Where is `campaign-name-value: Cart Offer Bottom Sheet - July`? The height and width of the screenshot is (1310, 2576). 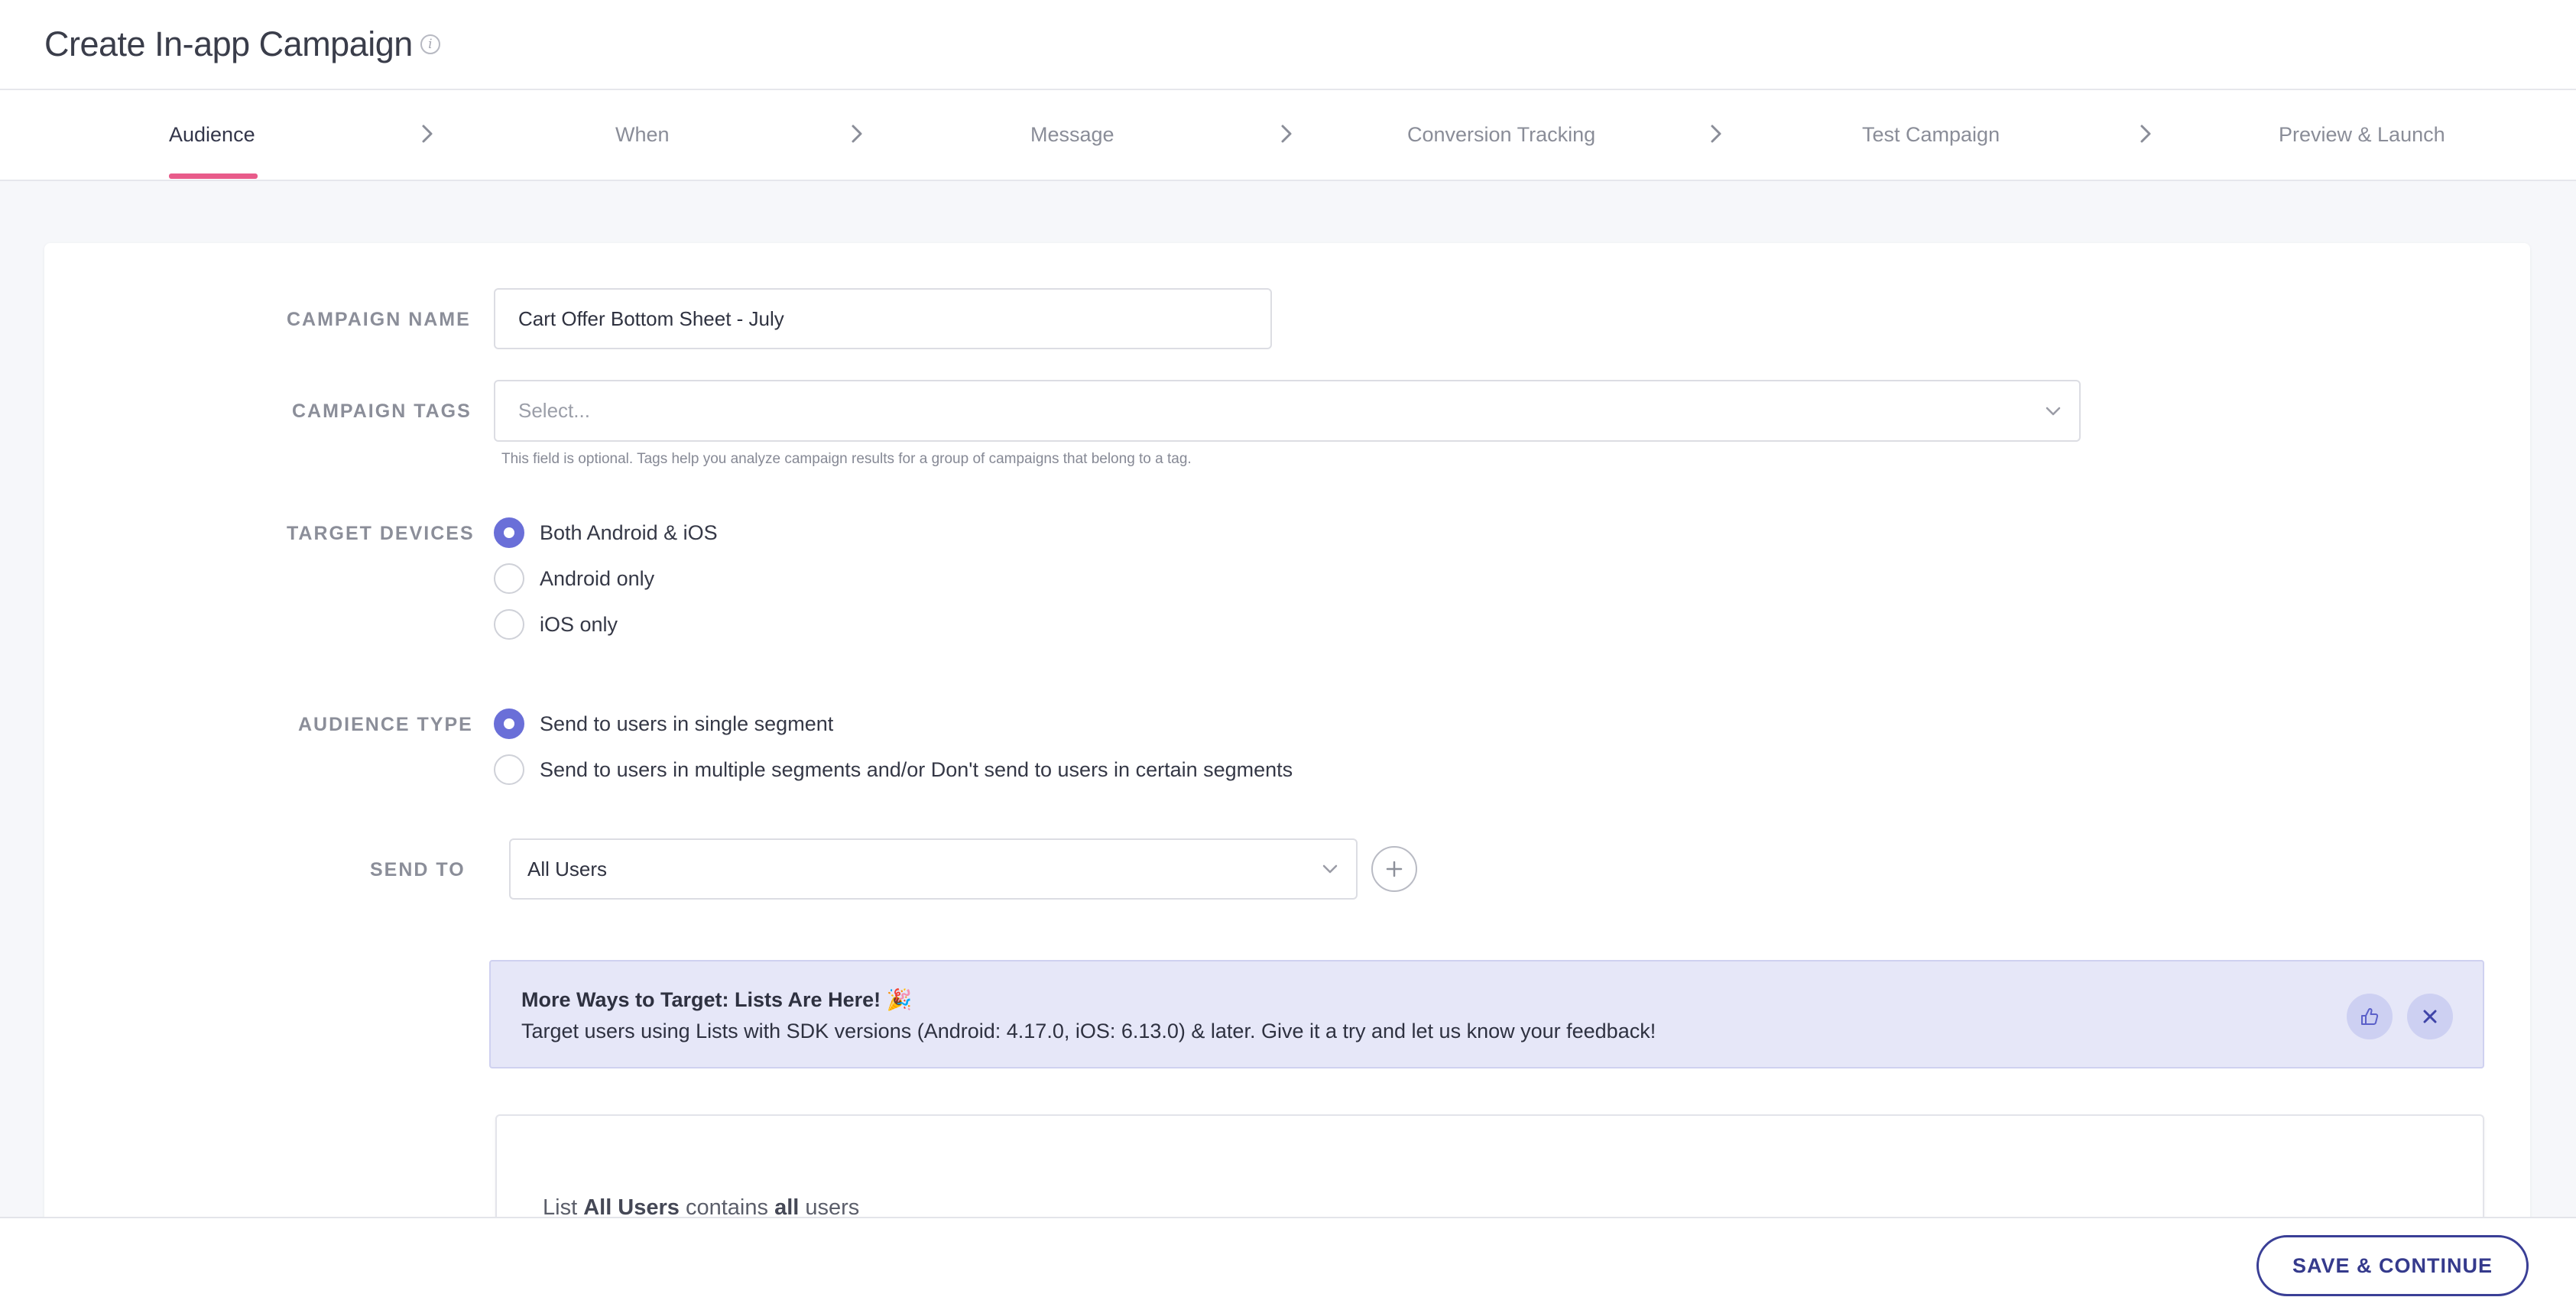
campaign-name-value: Cart Offer Bottom Sheet - July is located at coordinates (651, 318).